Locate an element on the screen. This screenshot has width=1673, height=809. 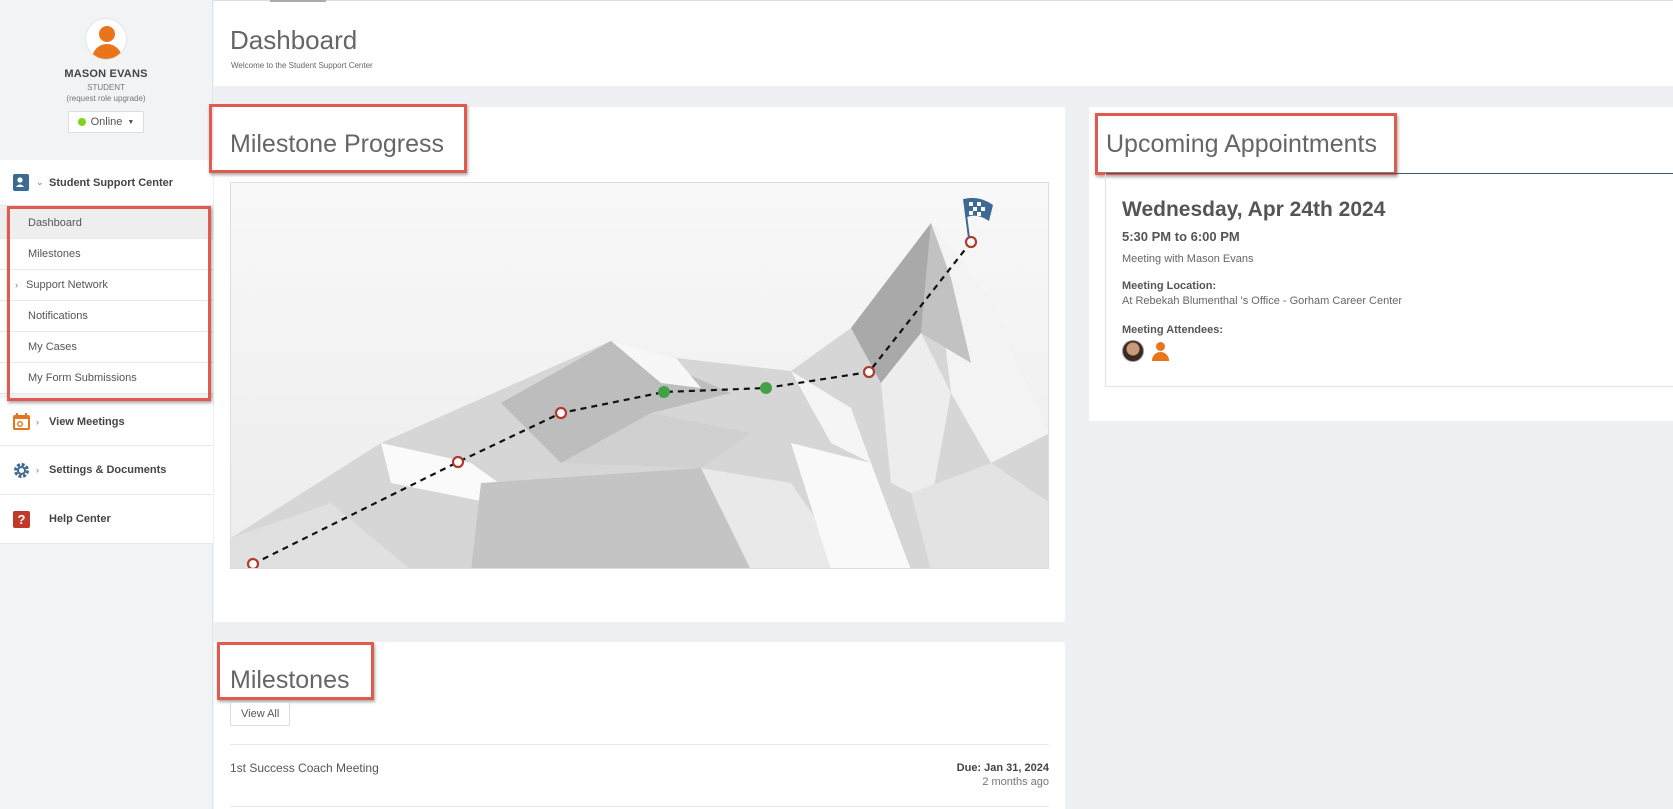
milestone-progress-title: Milestone Progress is located at coordinates (337, 144).